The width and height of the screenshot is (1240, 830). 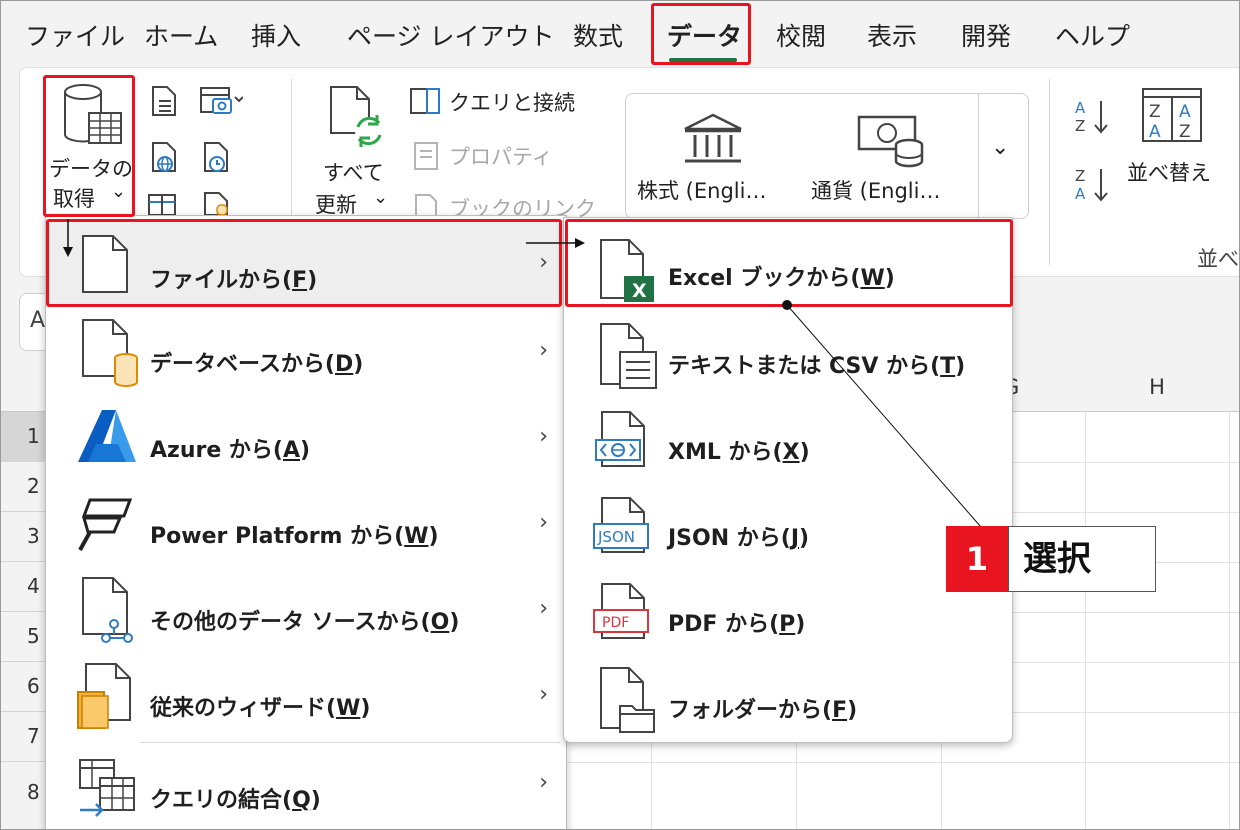 I want to click on step-label: 選択, so click(x=1082, y=559).